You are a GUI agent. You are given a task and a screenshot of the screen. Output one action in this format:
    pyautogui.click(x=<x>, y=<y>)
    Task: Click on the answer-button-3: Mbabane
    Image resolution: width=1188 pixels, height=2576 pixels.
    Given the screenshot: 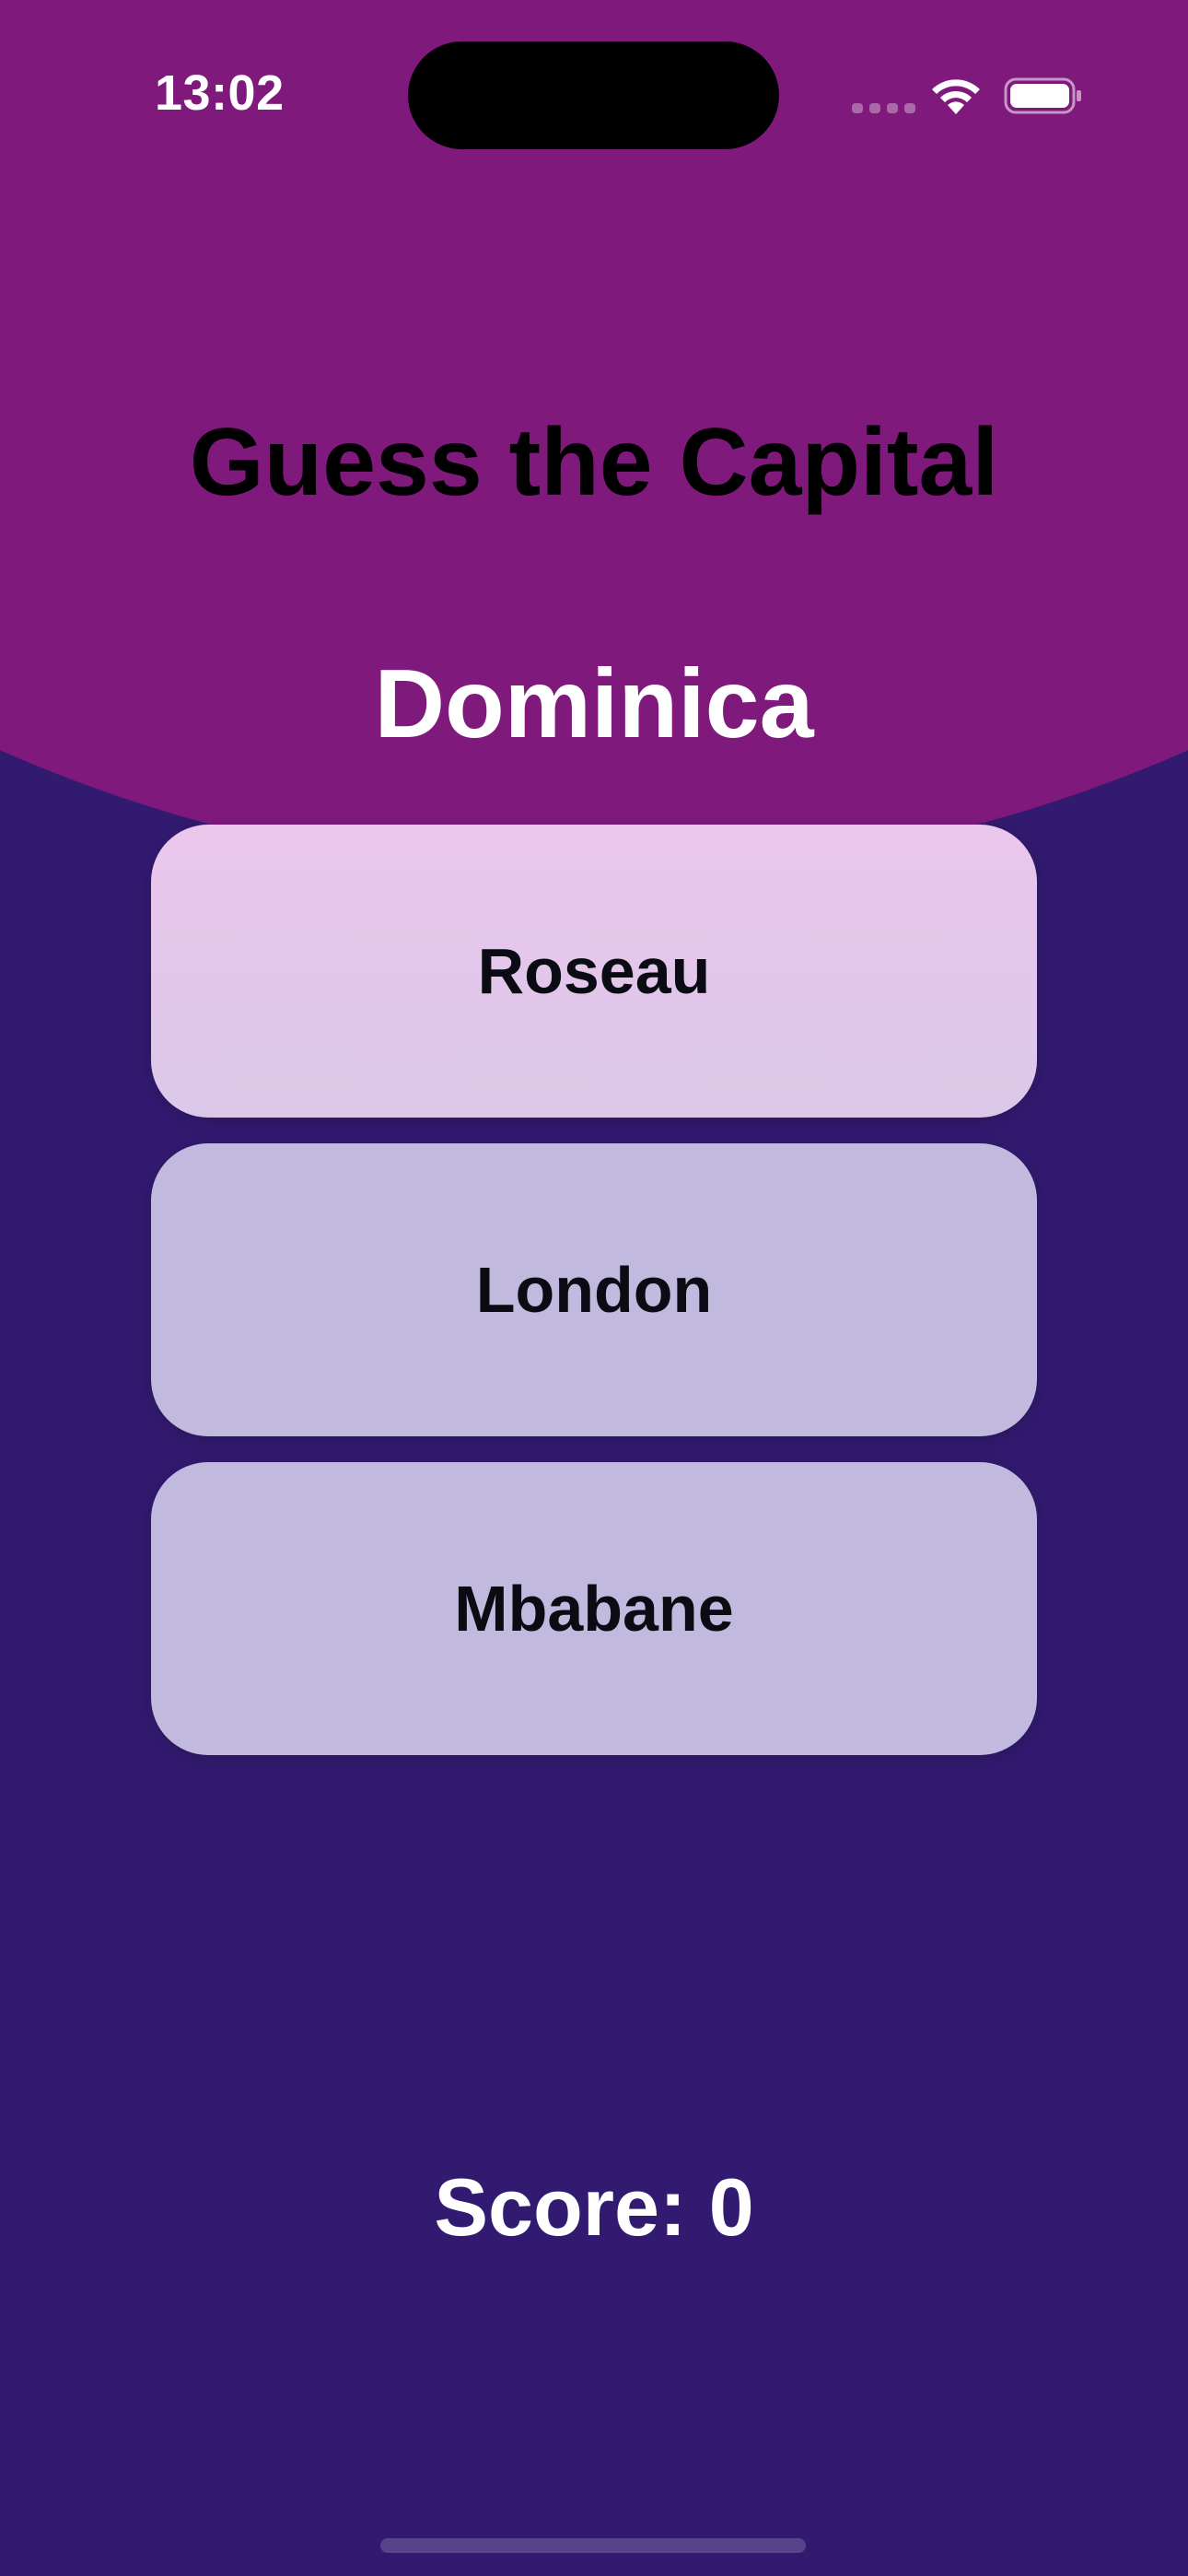 What is the action you would take?
    pyautogui.click(x=594, y=1608)
    